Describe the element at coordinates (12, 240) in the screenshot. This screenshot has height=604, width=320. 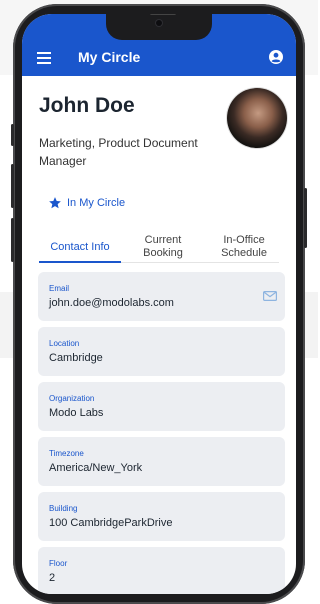
I see `volume-down-button` at that location.